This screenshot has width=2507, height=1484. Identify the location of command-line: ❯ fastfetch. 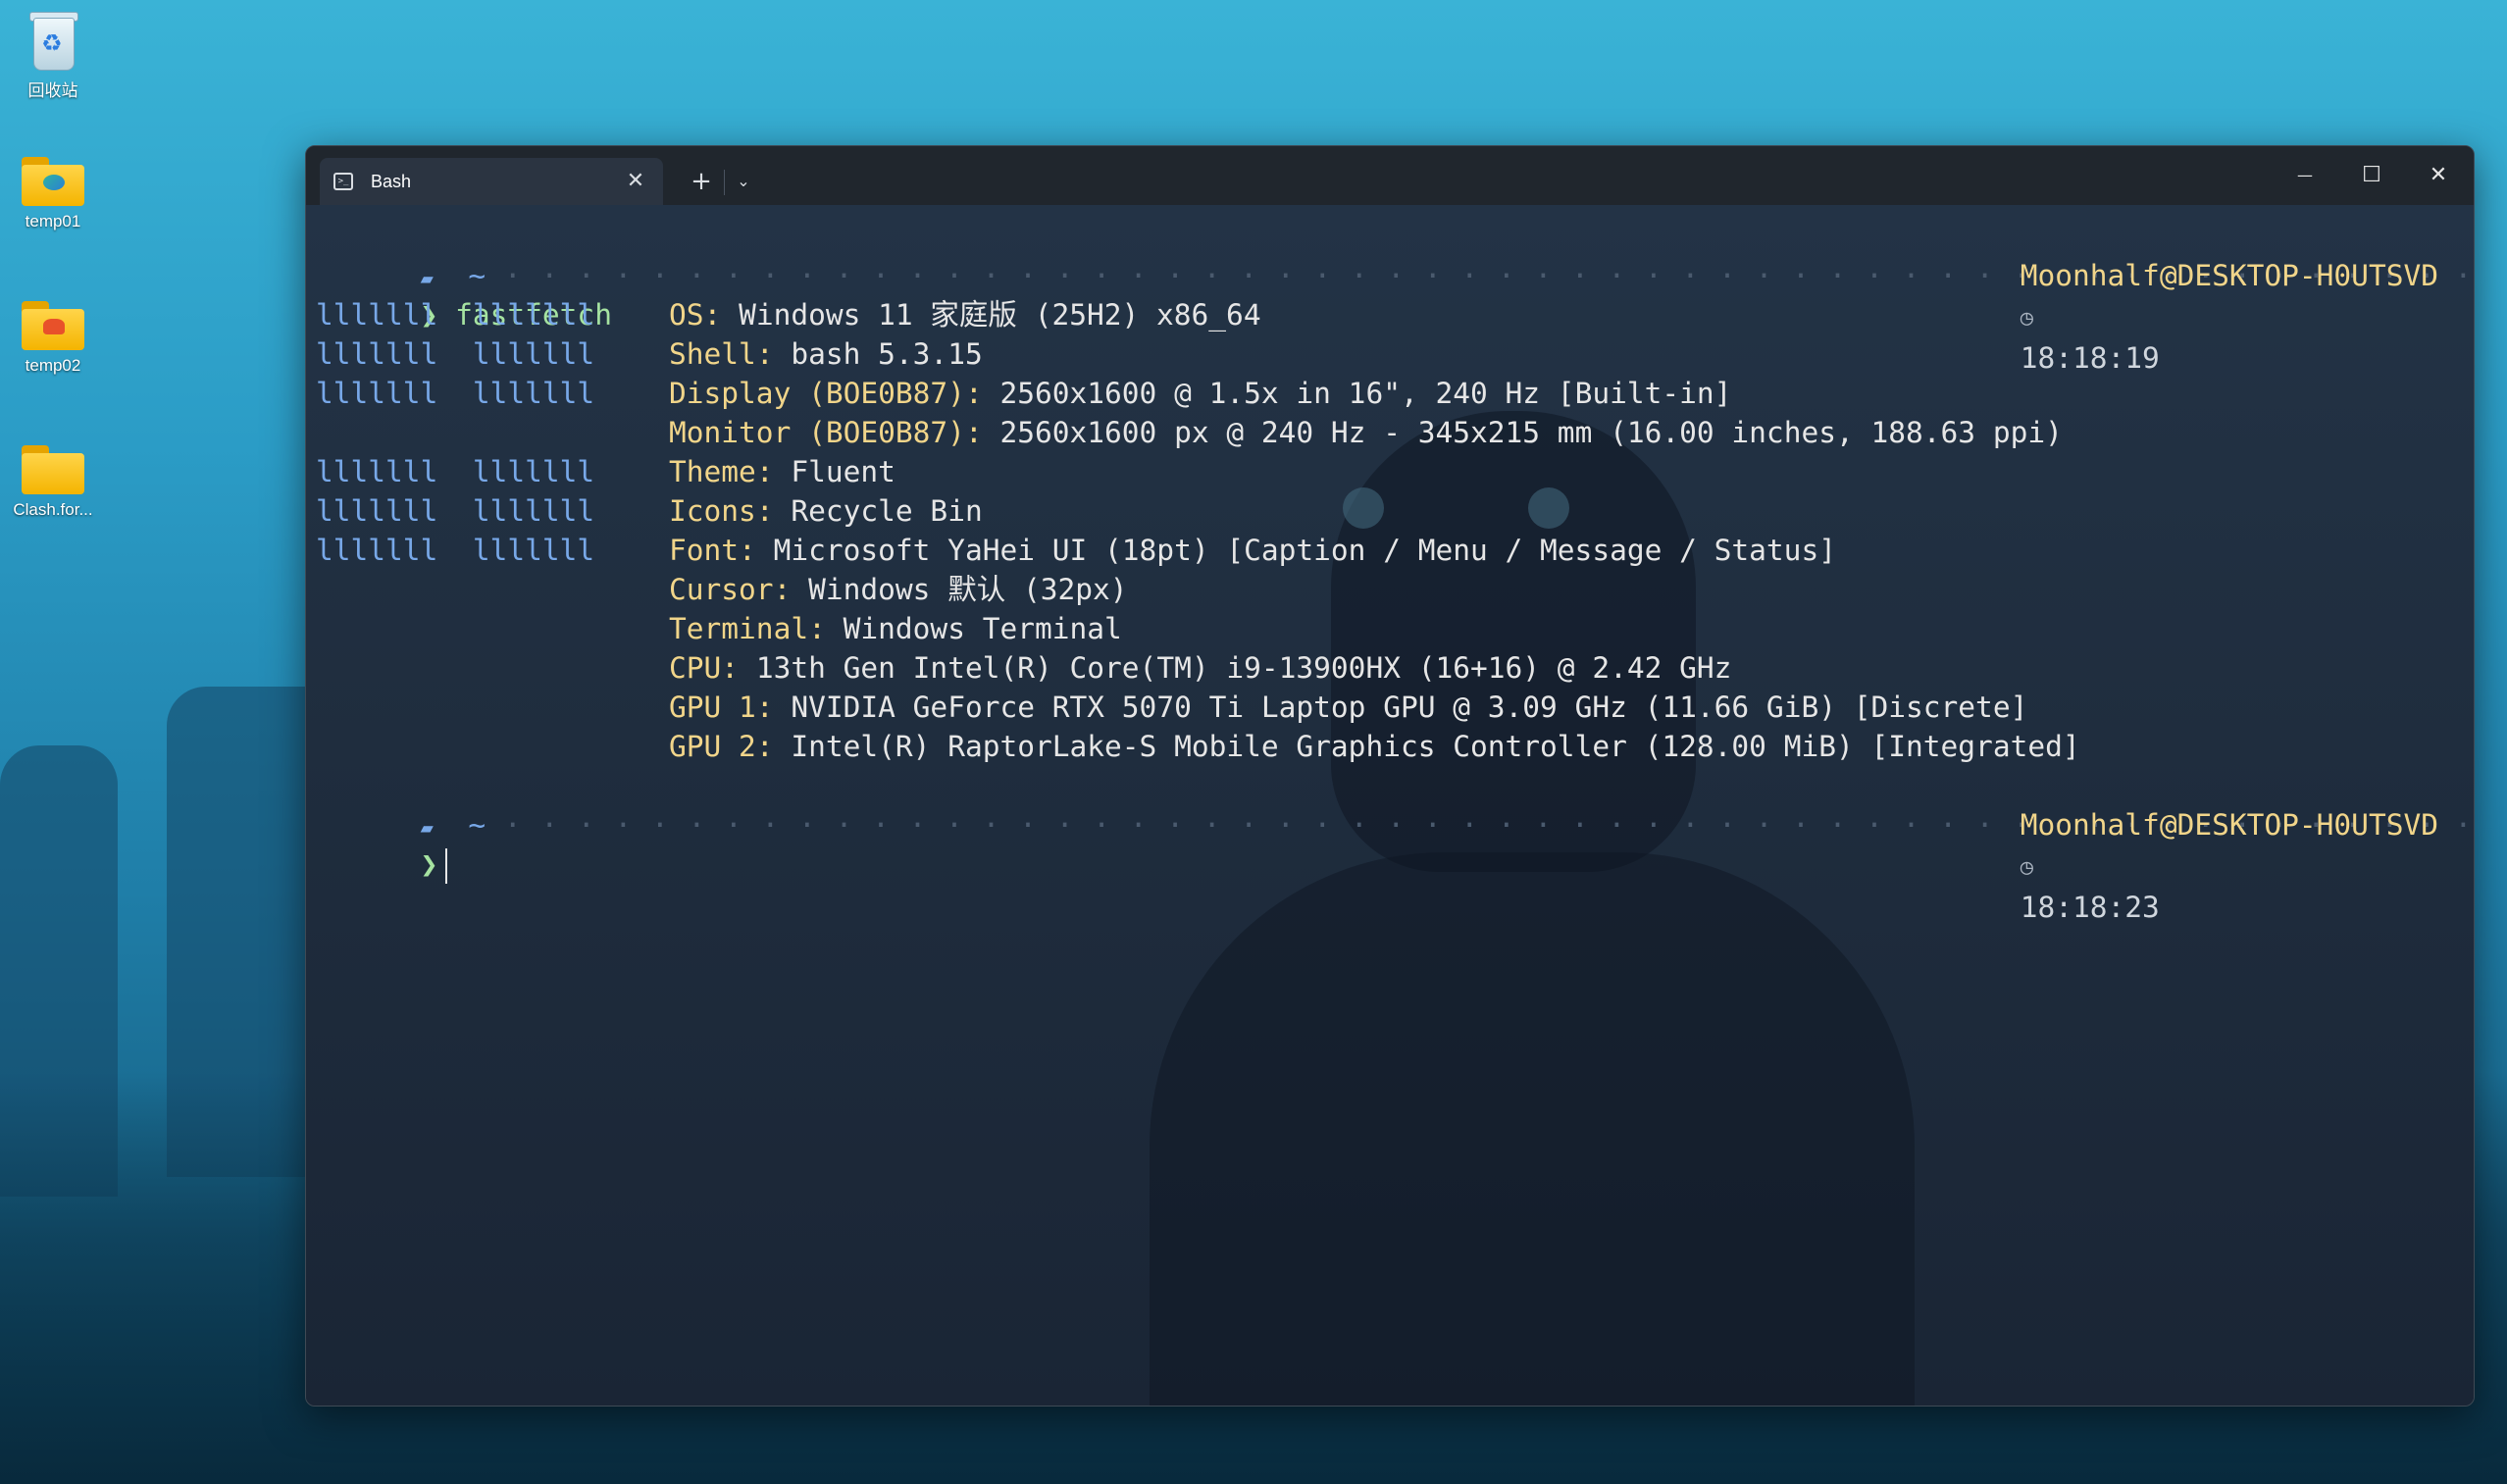
(464, 294).